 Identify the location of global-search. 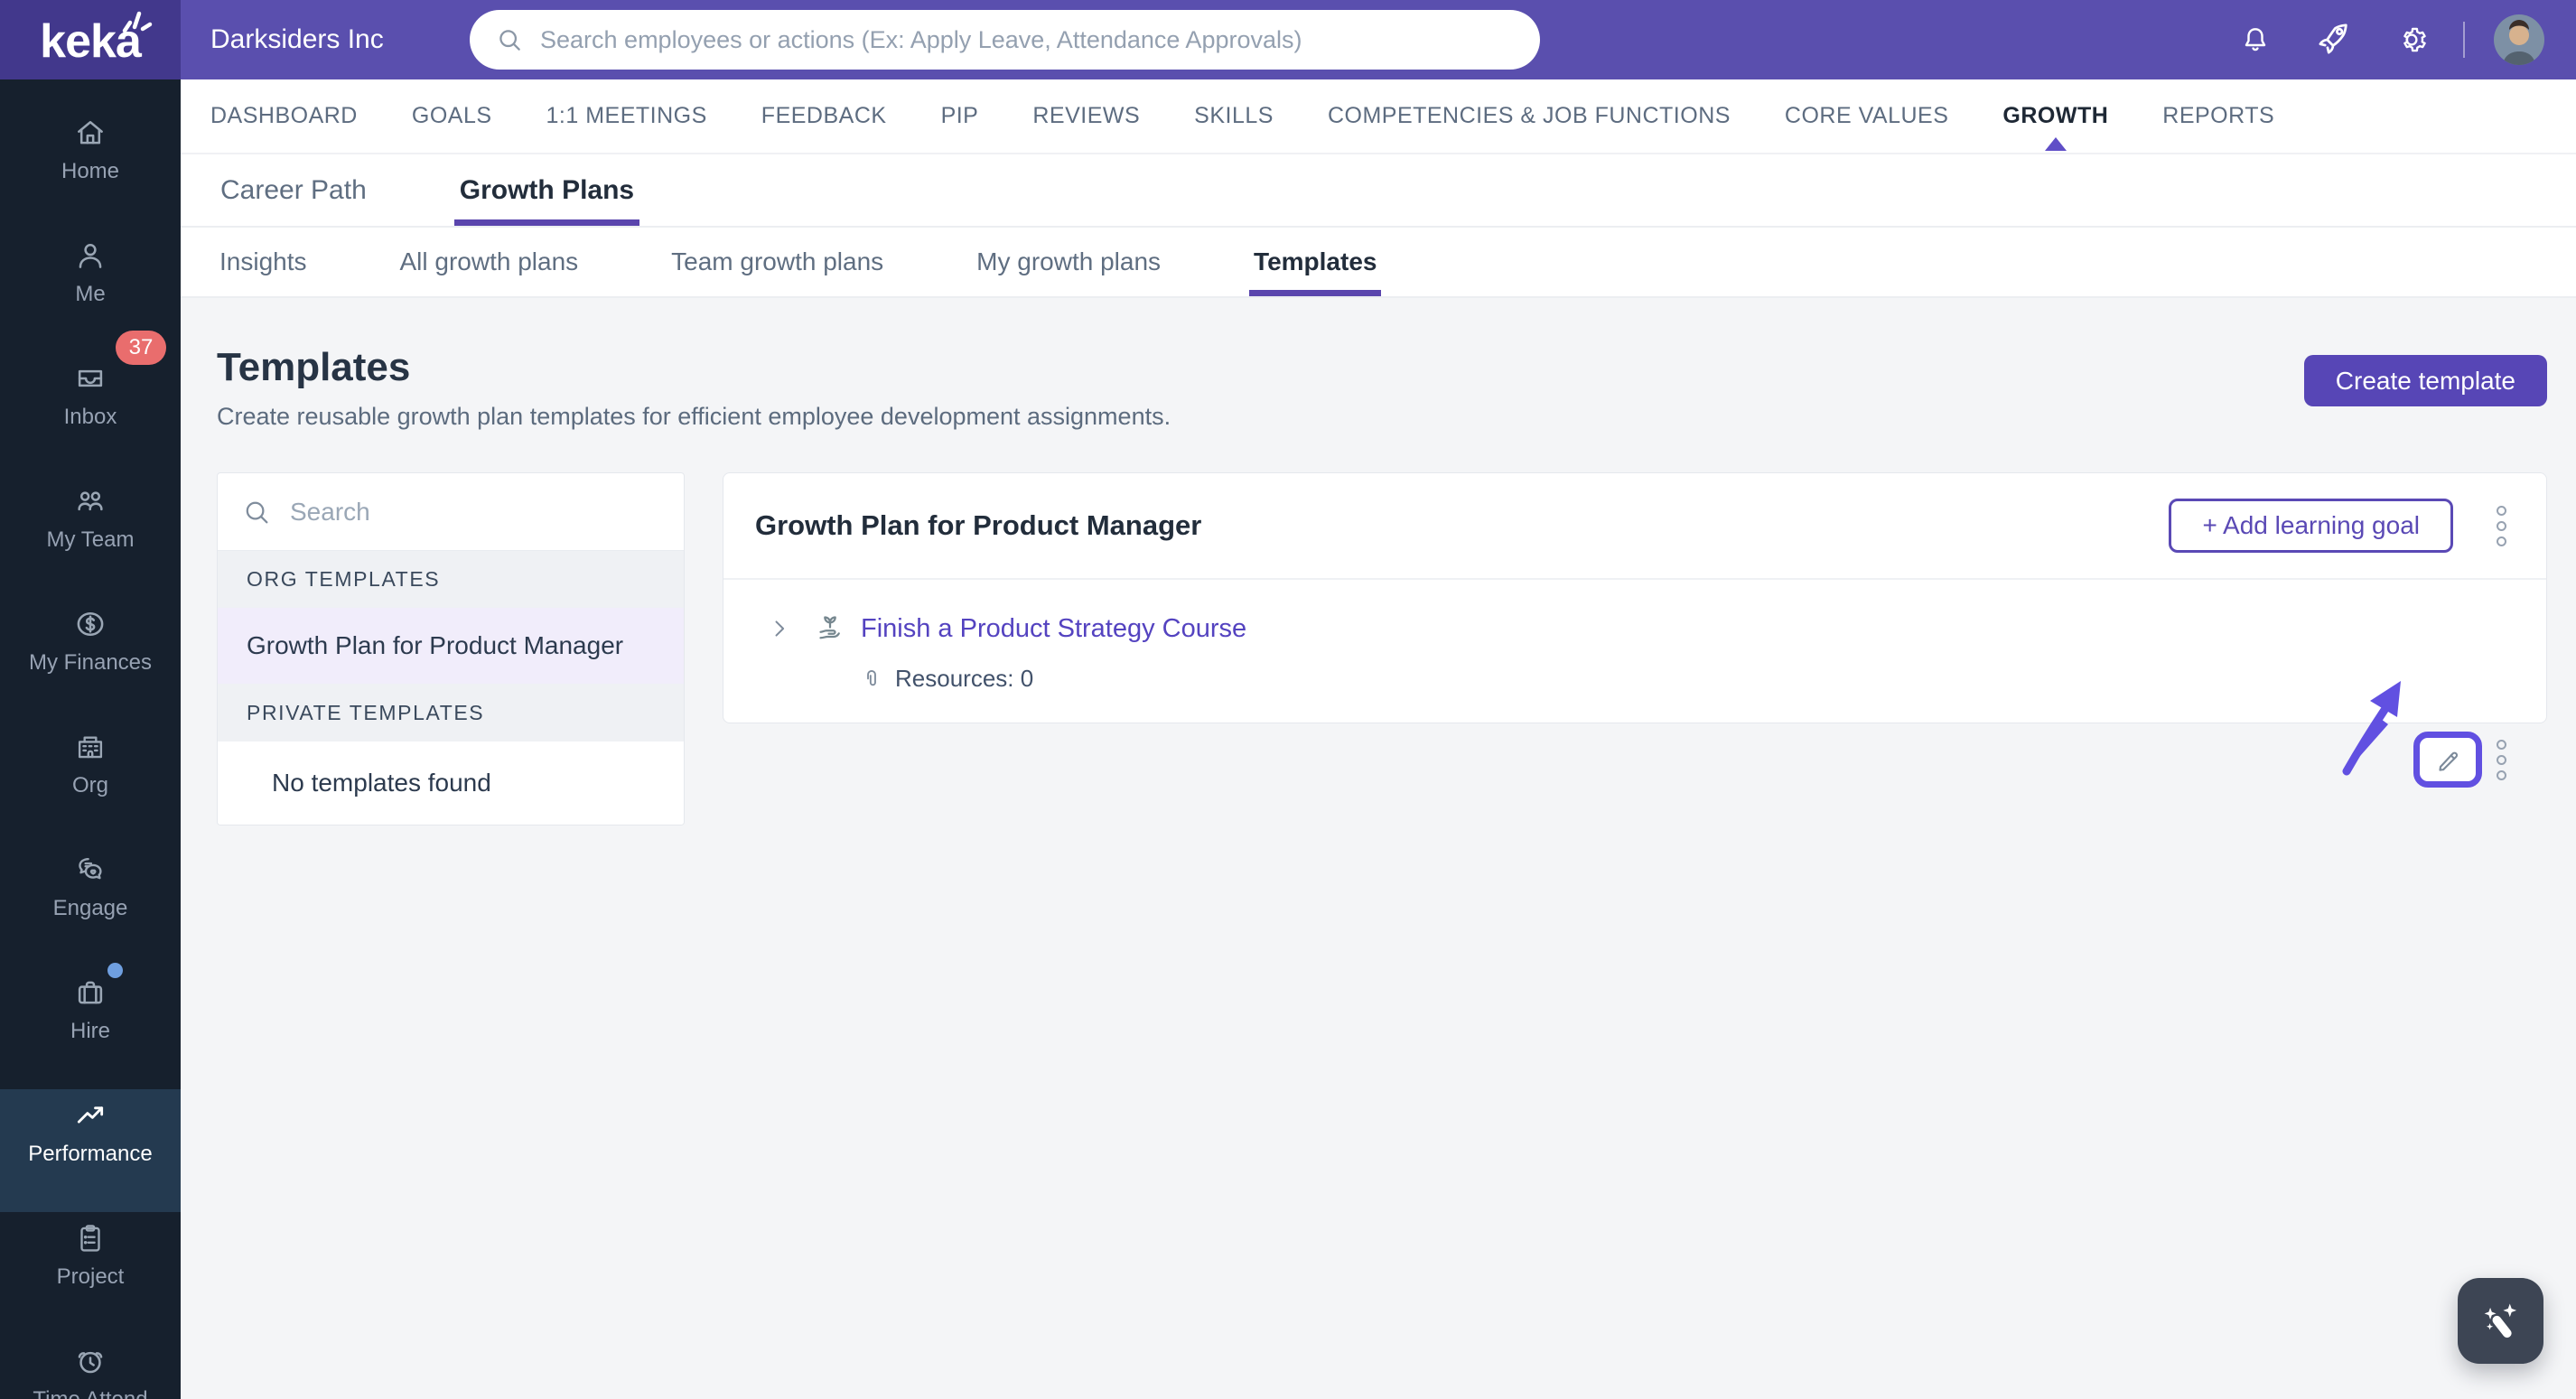
(1005, 40).